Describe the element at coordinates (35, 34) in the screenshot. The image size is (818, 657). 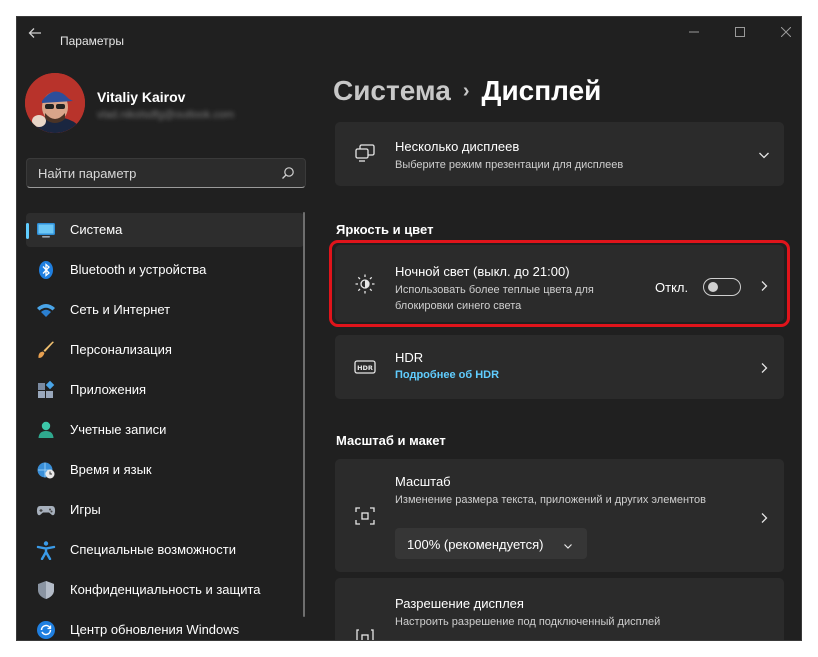
I see `arrow-left-icon` at that location.